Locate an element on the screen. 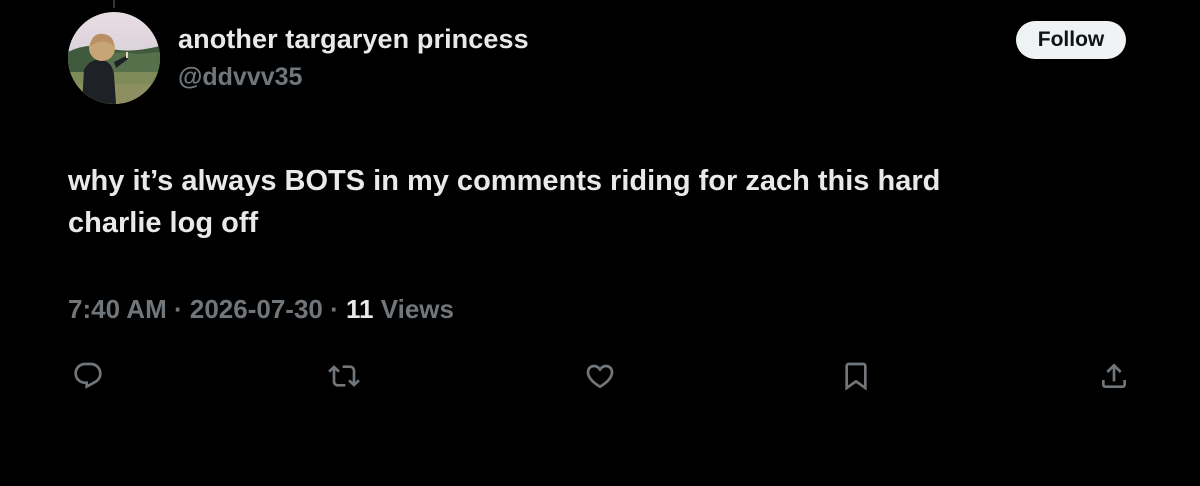 The width and height of the screenshot is (1200, 486). thread-line is located at coordinates (114, 4).